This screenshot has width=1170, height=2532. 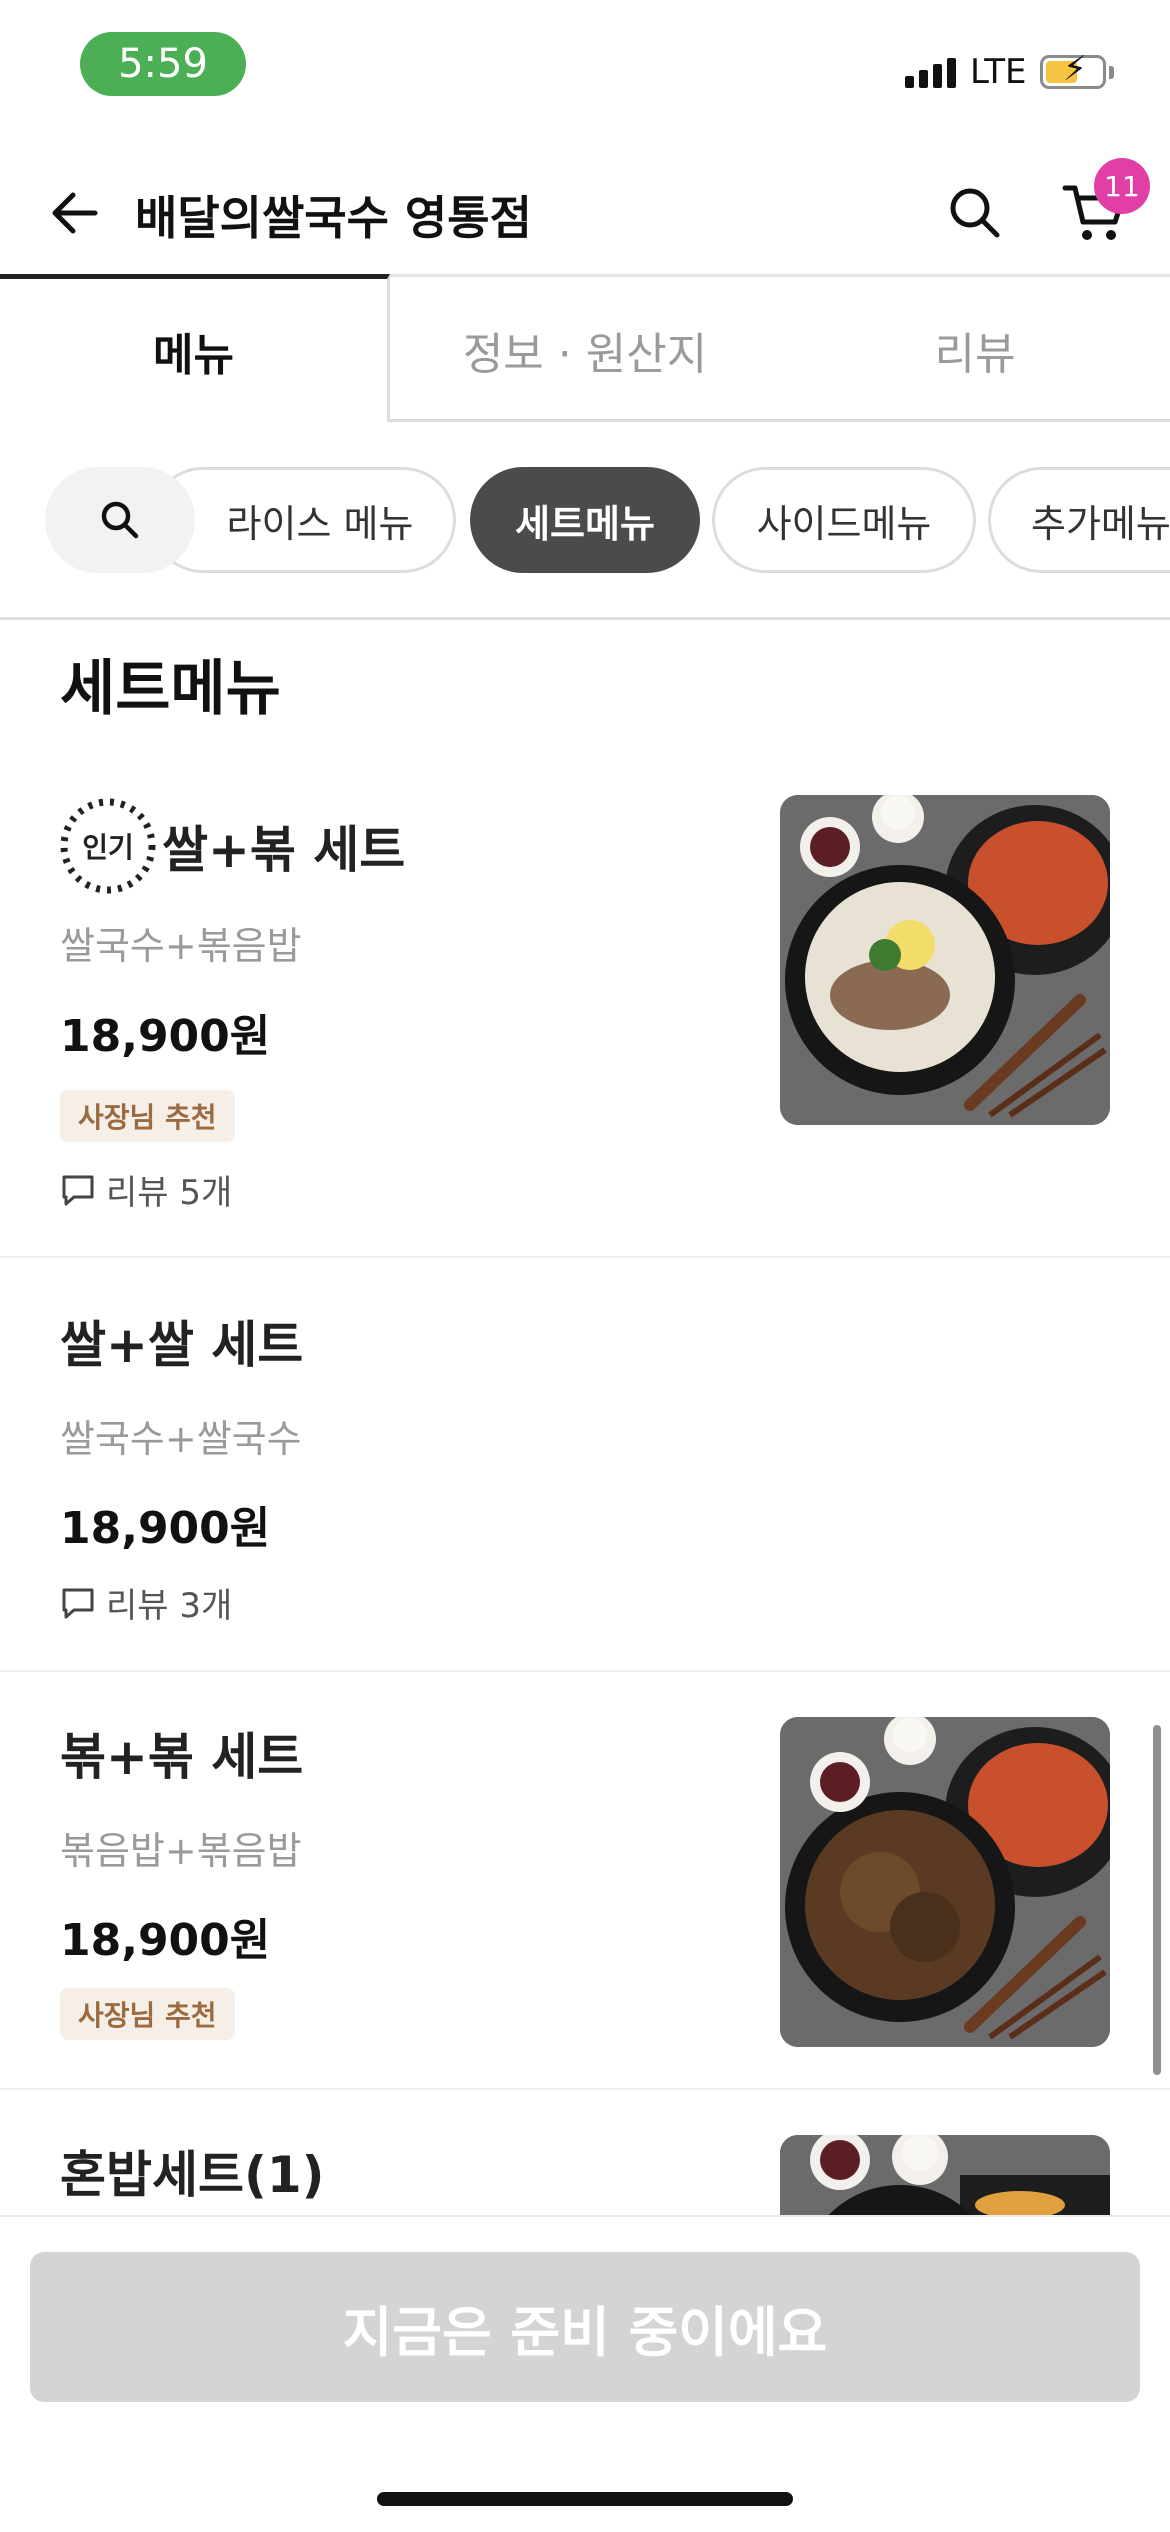 What do you see at coordinates (163, 64) in the screenshot?
I see `status-time: 5:59` at bounding box center [163, 64].